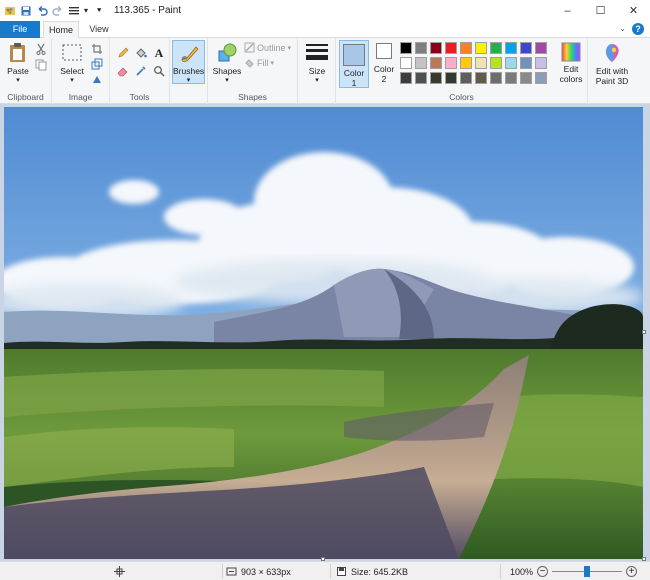 The image size is (650, 580). Describe the element at coordinates (227, 71) in the screenshot. I see `shapes-label: Shapes` at that location.